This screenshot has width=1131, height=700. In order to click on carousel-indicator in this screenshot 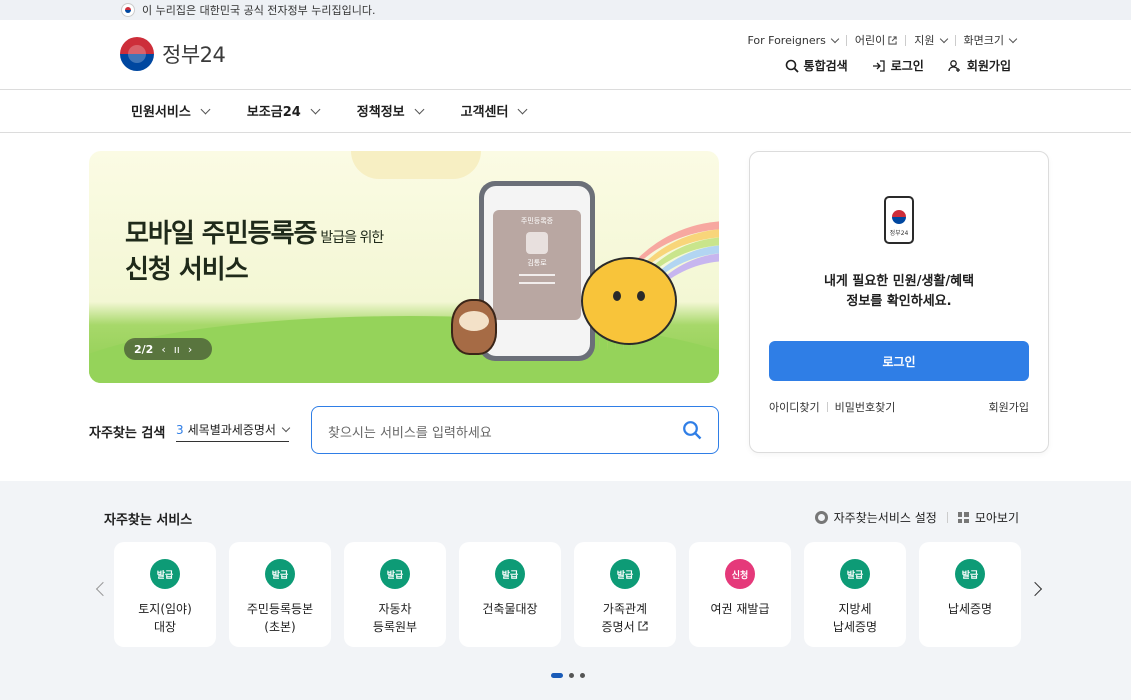, I will do `click(568, 675)`.